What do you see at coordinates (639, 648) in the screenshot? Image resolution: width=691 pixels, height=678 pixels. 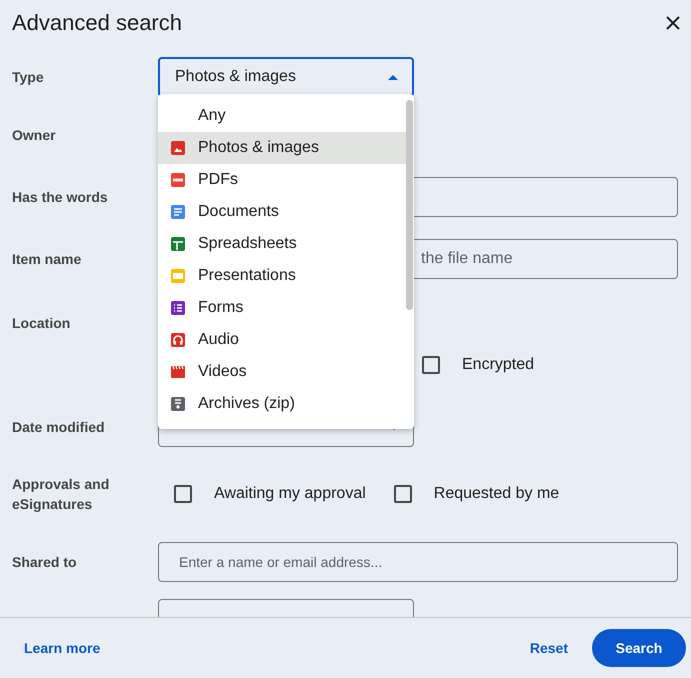 I see `search-button: Search` at bounding box center [639, 648].